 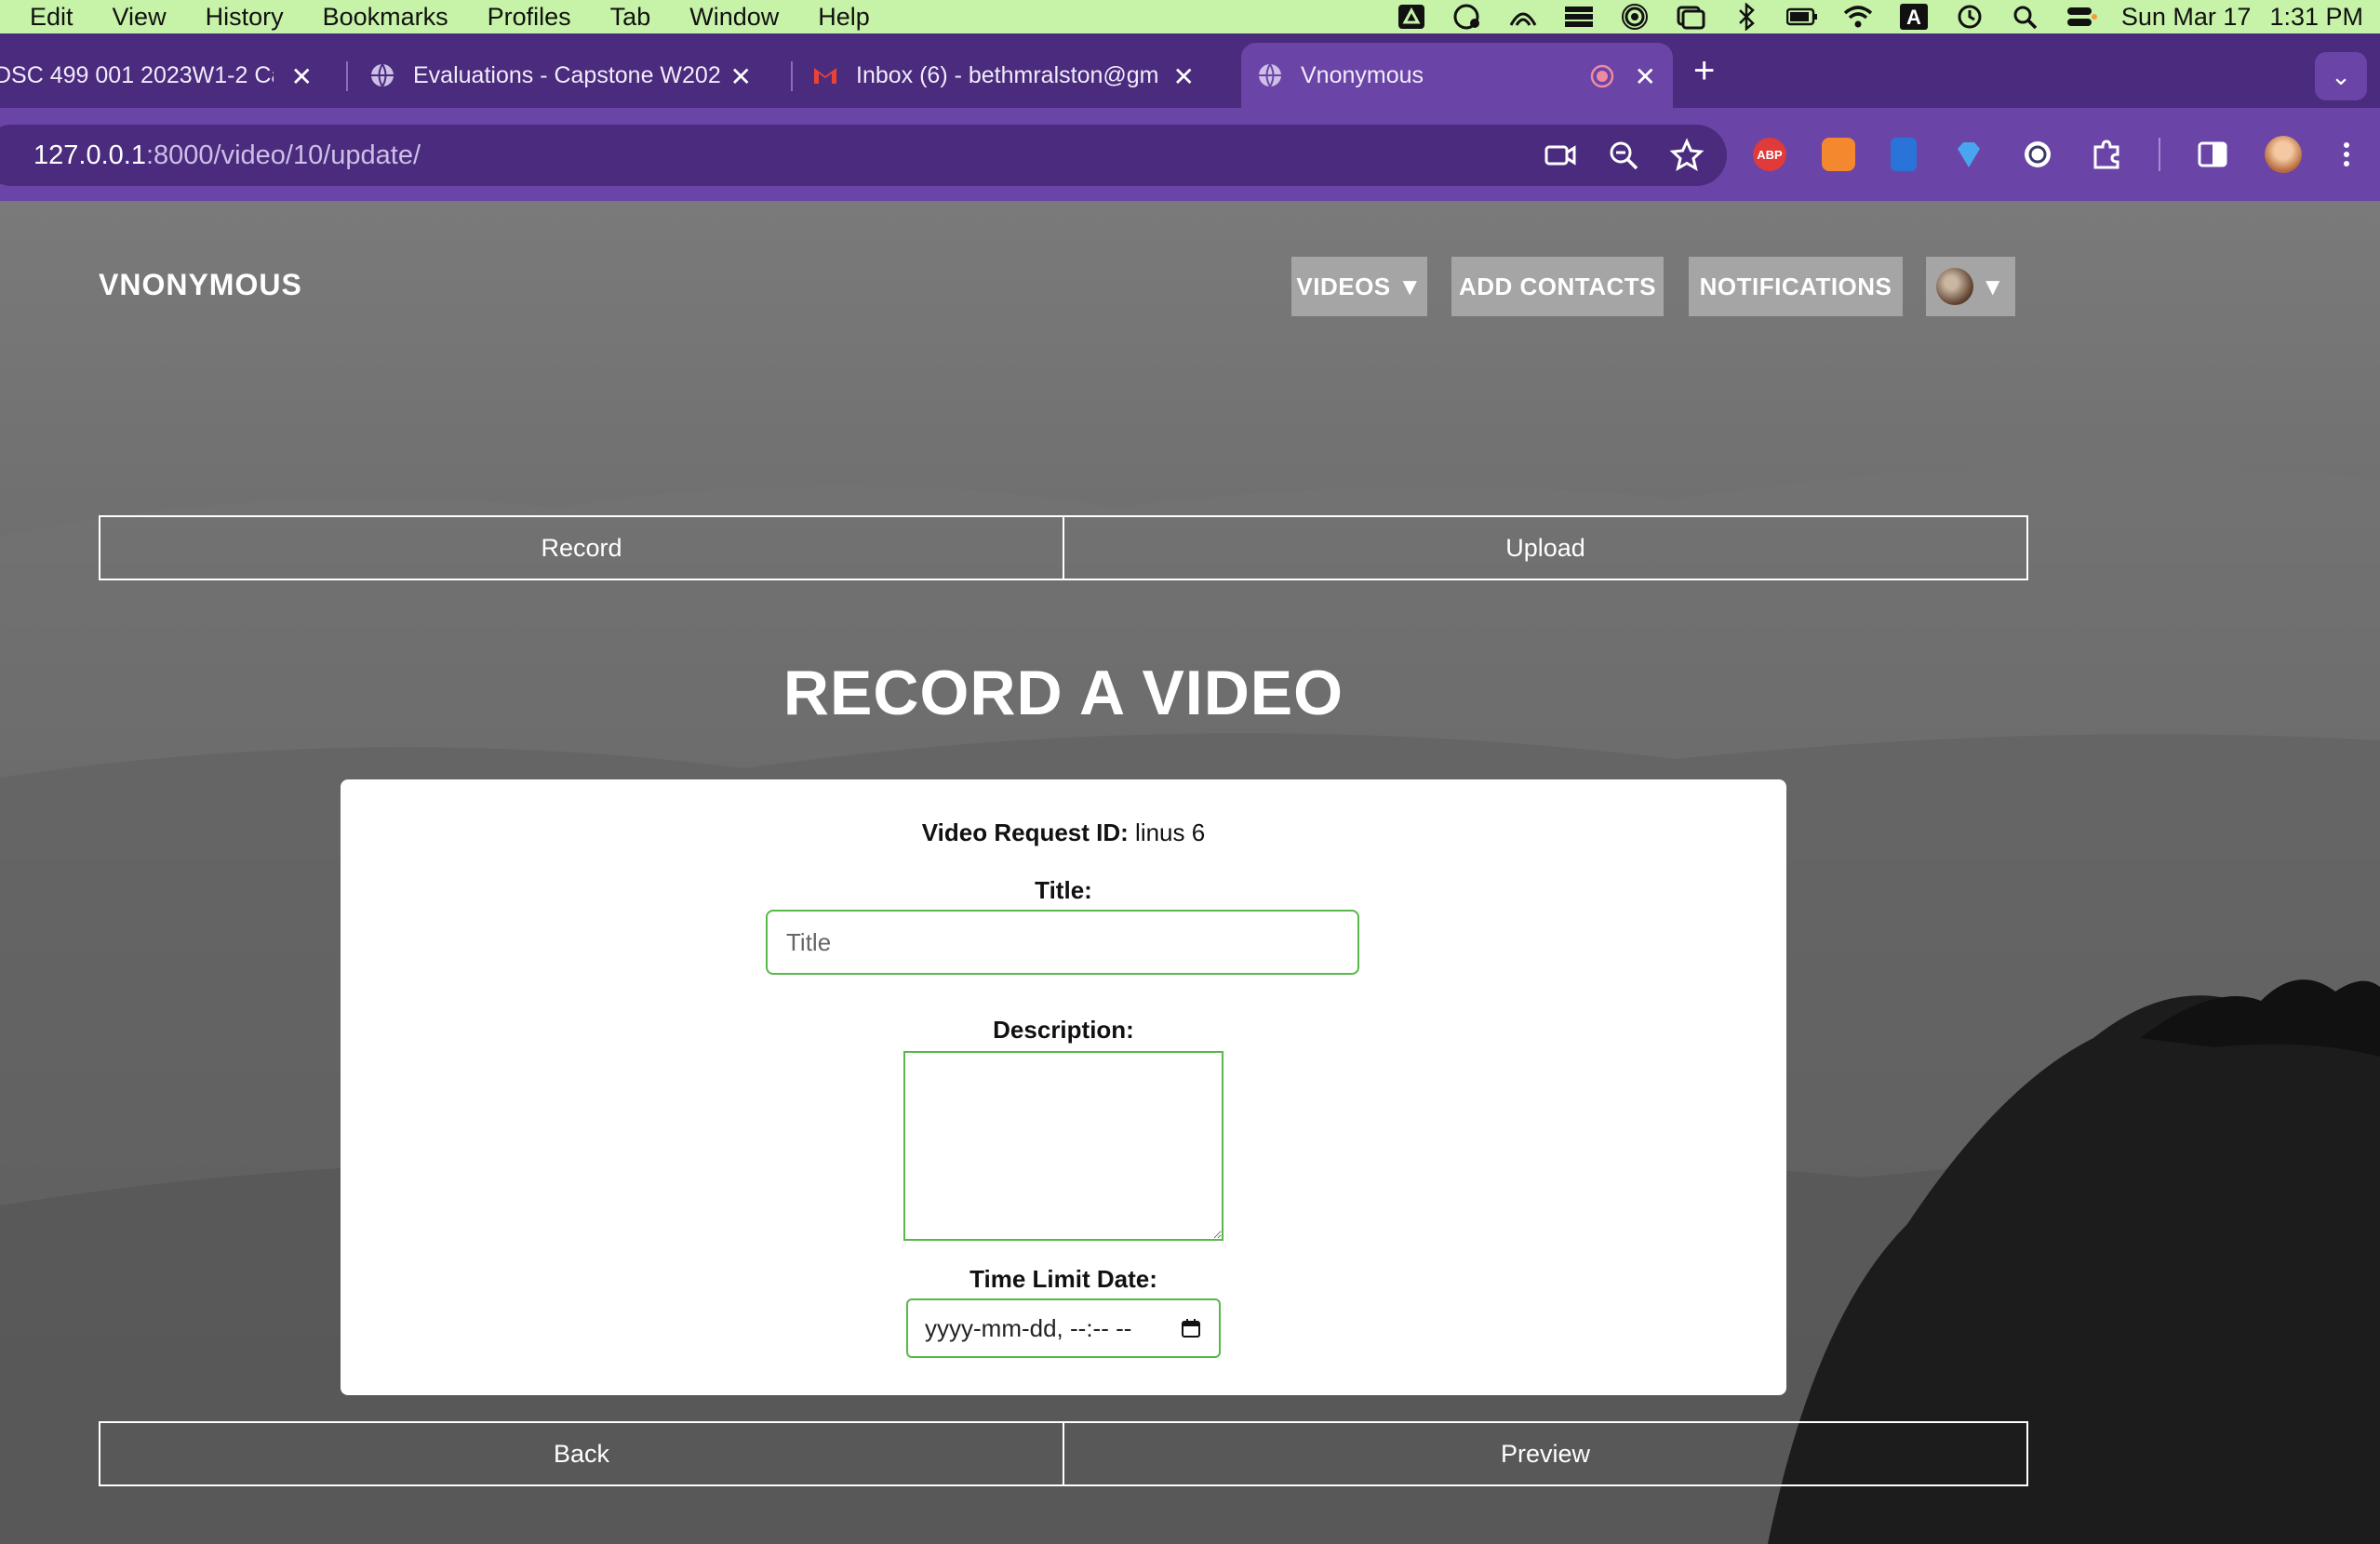 I want to click on cloud-icon, so click(x=1523, y=17).